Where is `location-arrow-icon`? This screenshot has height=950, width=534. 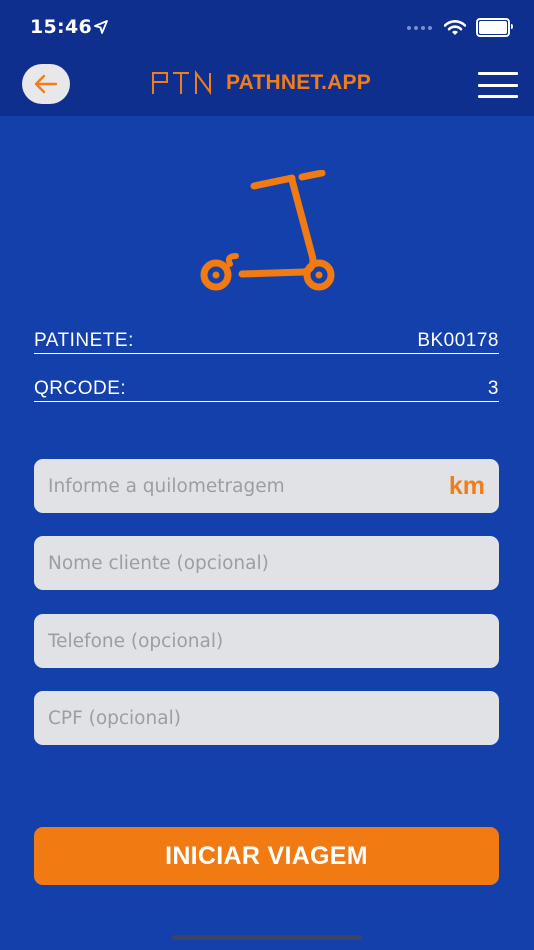 location-arrow-icon is located at coordinates (101, 27).